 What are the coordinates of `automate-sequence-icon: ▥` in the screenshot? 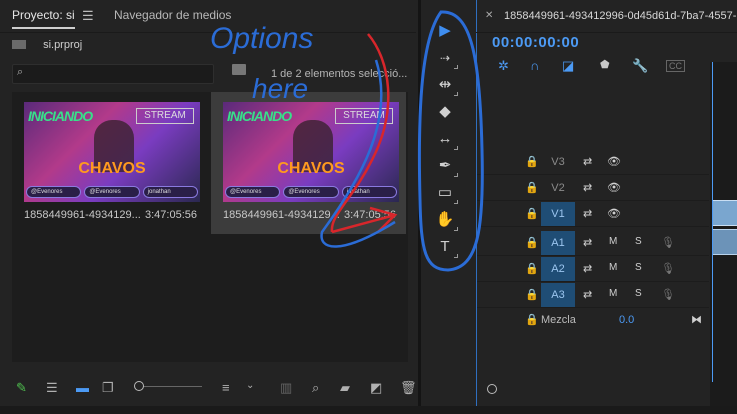 It's located at (286, 387).